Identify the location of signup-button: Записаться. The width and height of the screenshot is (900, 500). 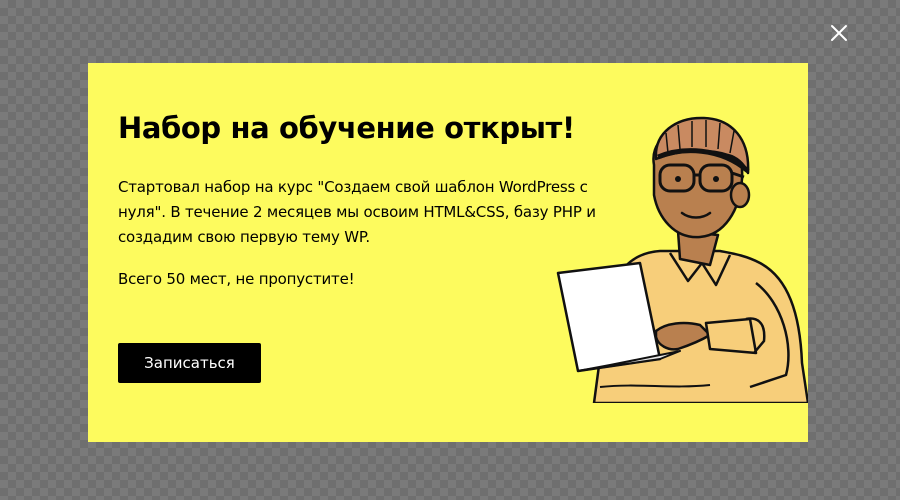
(189, 363).